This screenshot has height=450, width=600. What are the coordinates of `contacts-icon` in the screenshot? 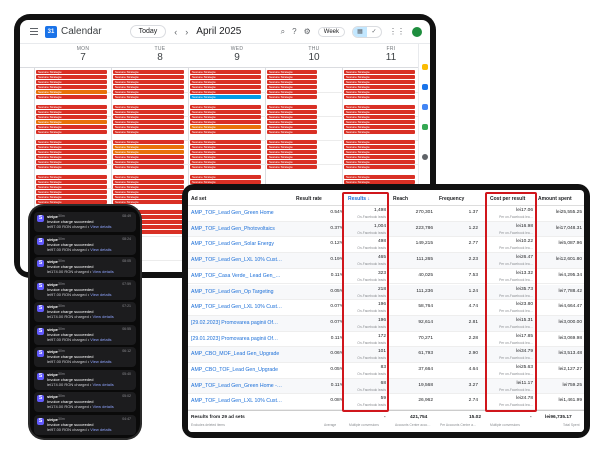 It's located at (425, 107).